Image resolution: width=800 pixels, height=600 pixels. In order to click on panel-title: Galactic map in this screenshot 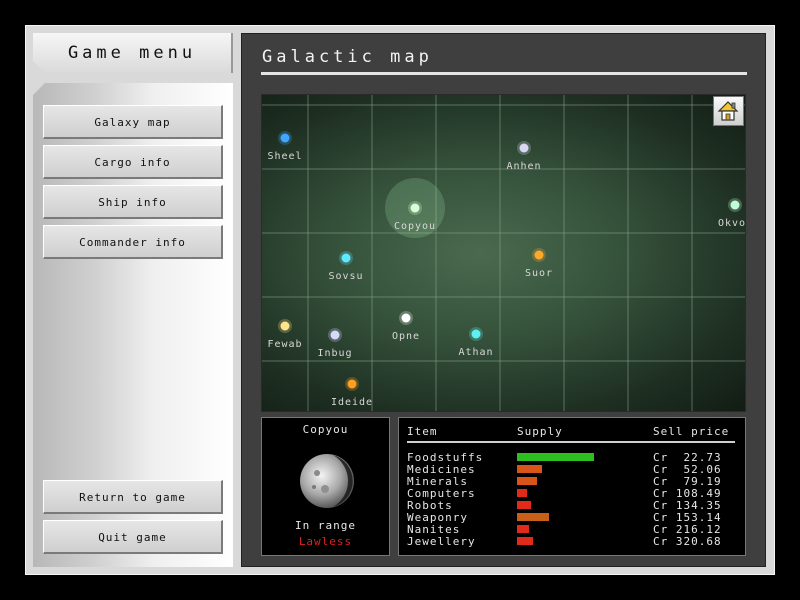, I will do `click(347, 57)`.